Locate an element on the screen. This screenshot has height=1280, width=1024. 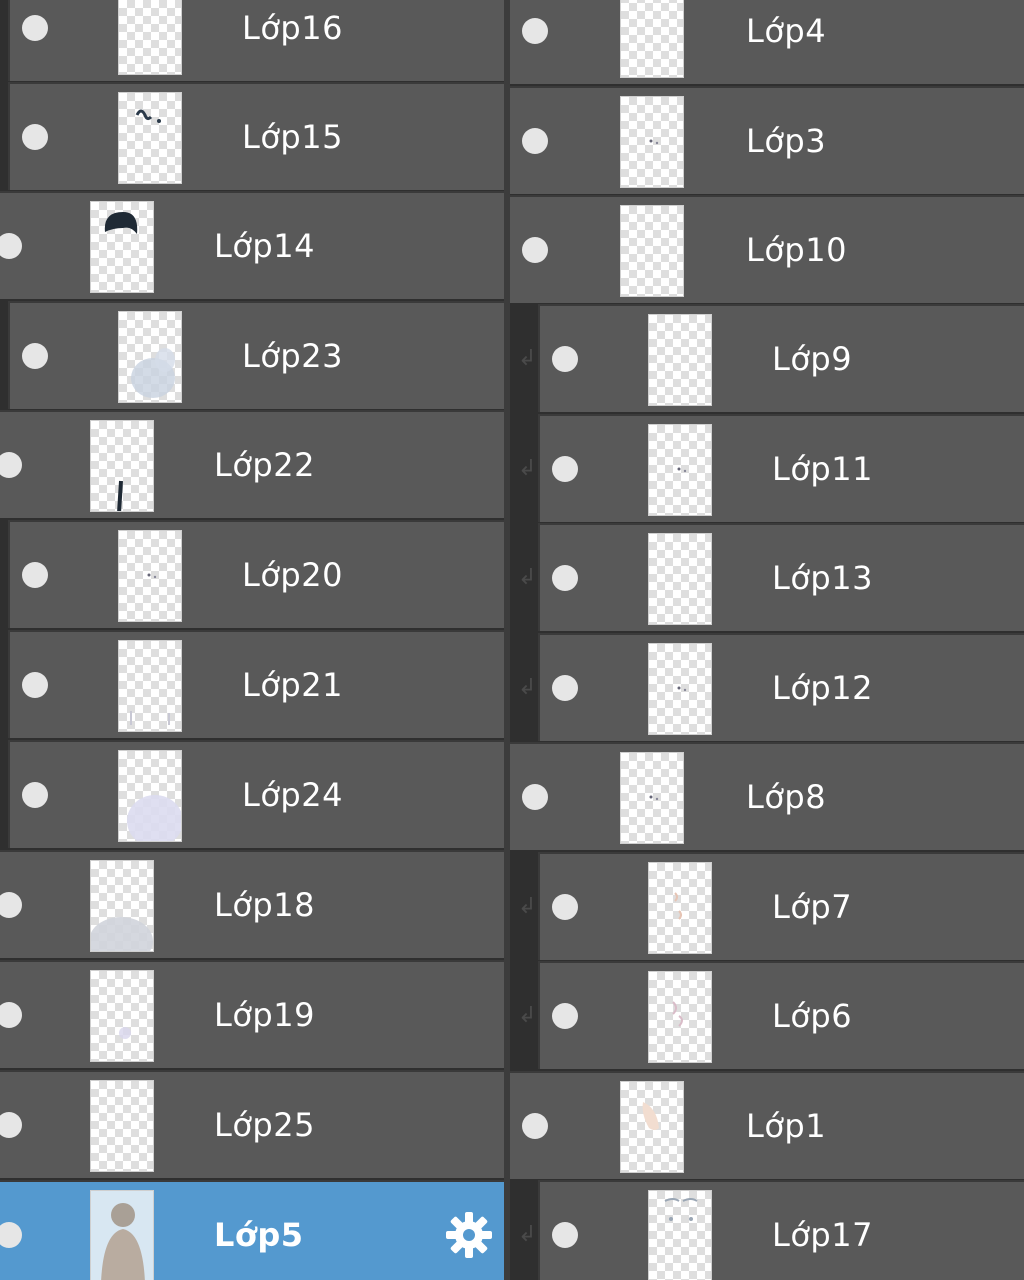
layer-row: Lớp20 is located at coordinates (256, 574).